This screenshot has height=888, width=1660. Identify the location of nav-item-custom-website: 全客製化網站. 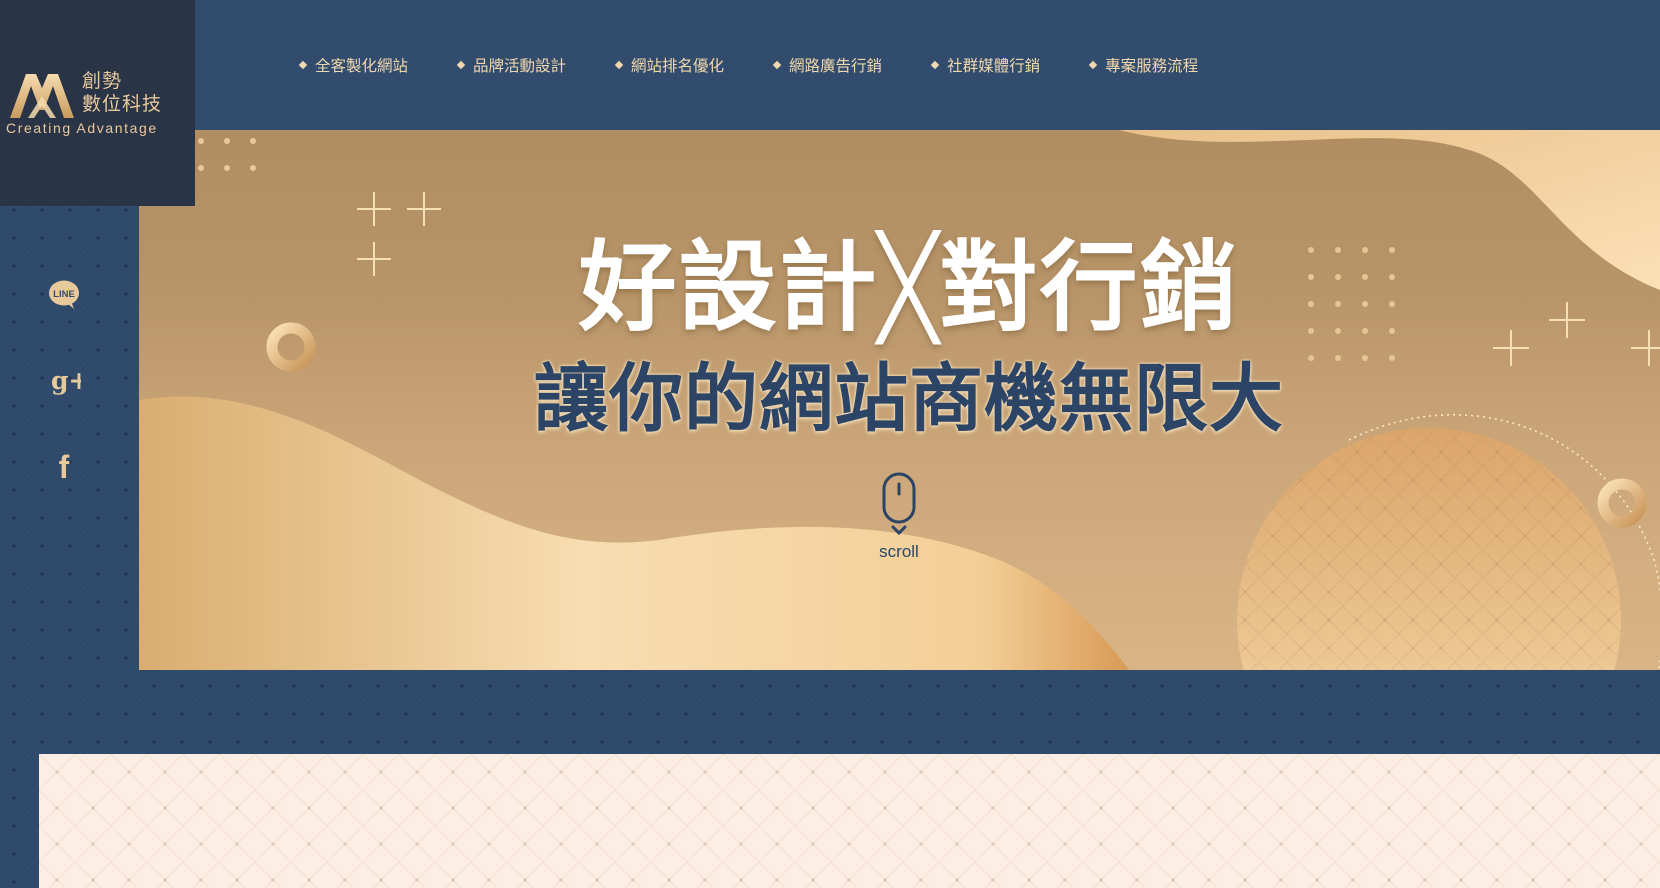
(353, 65).